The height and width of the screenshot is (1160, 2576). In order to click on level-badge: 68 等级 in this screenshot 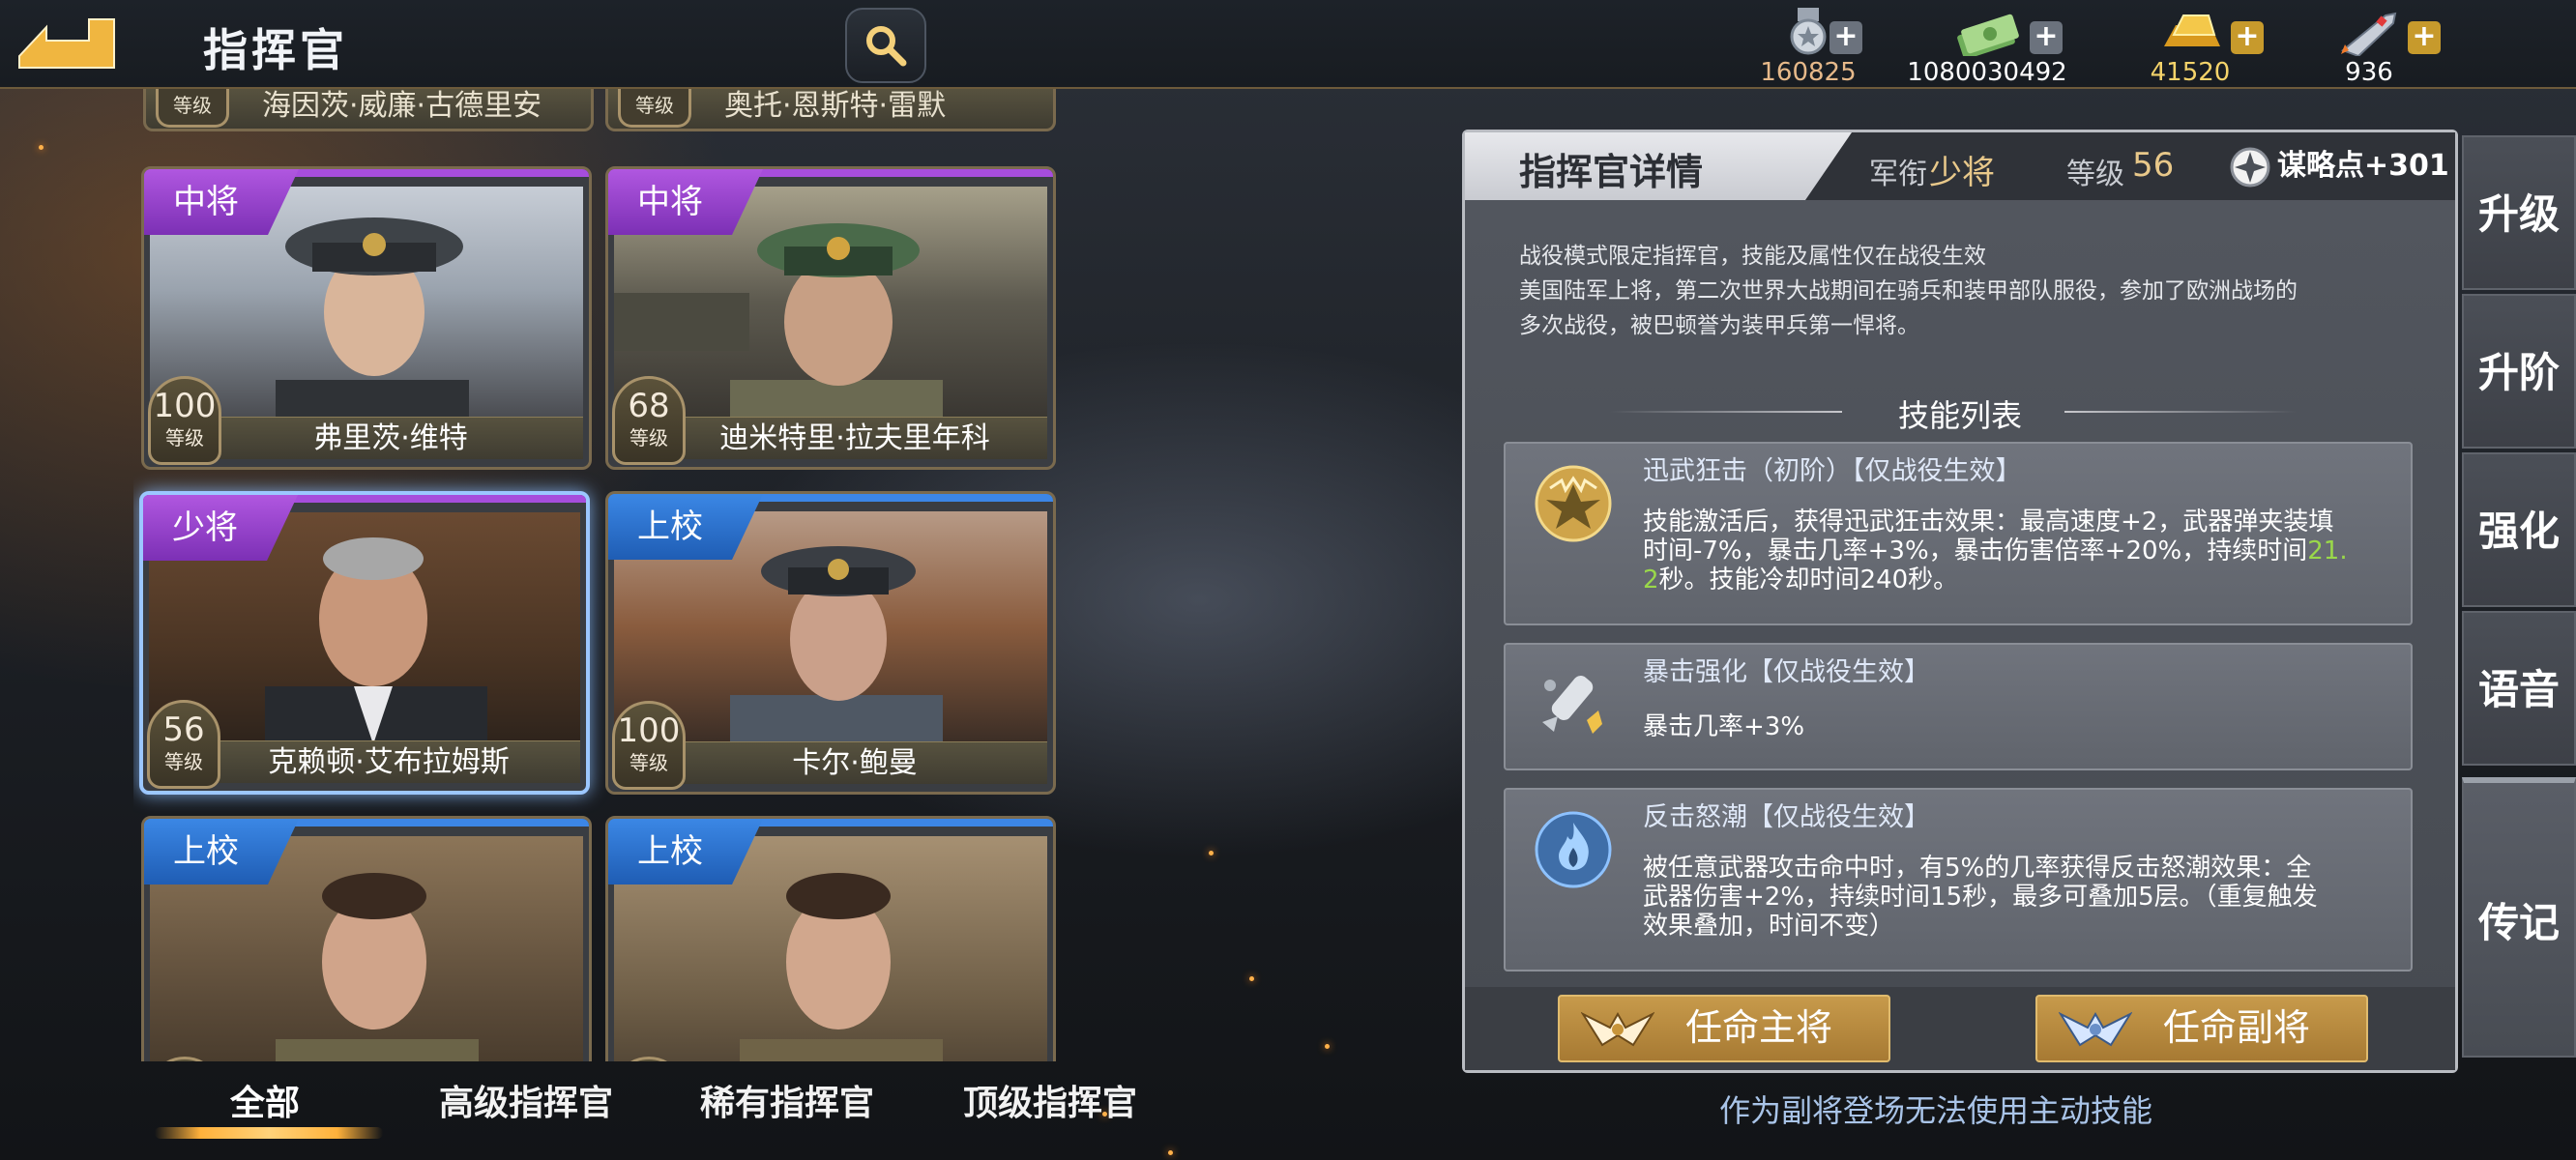, I will do `click(649, 421)`.